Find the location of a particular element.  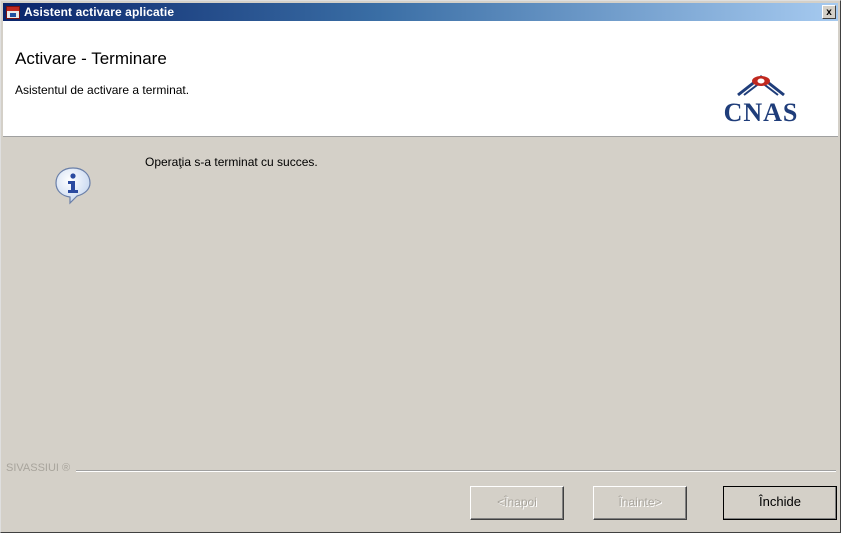

close-button: Închide is located at coordinates (780, 503).